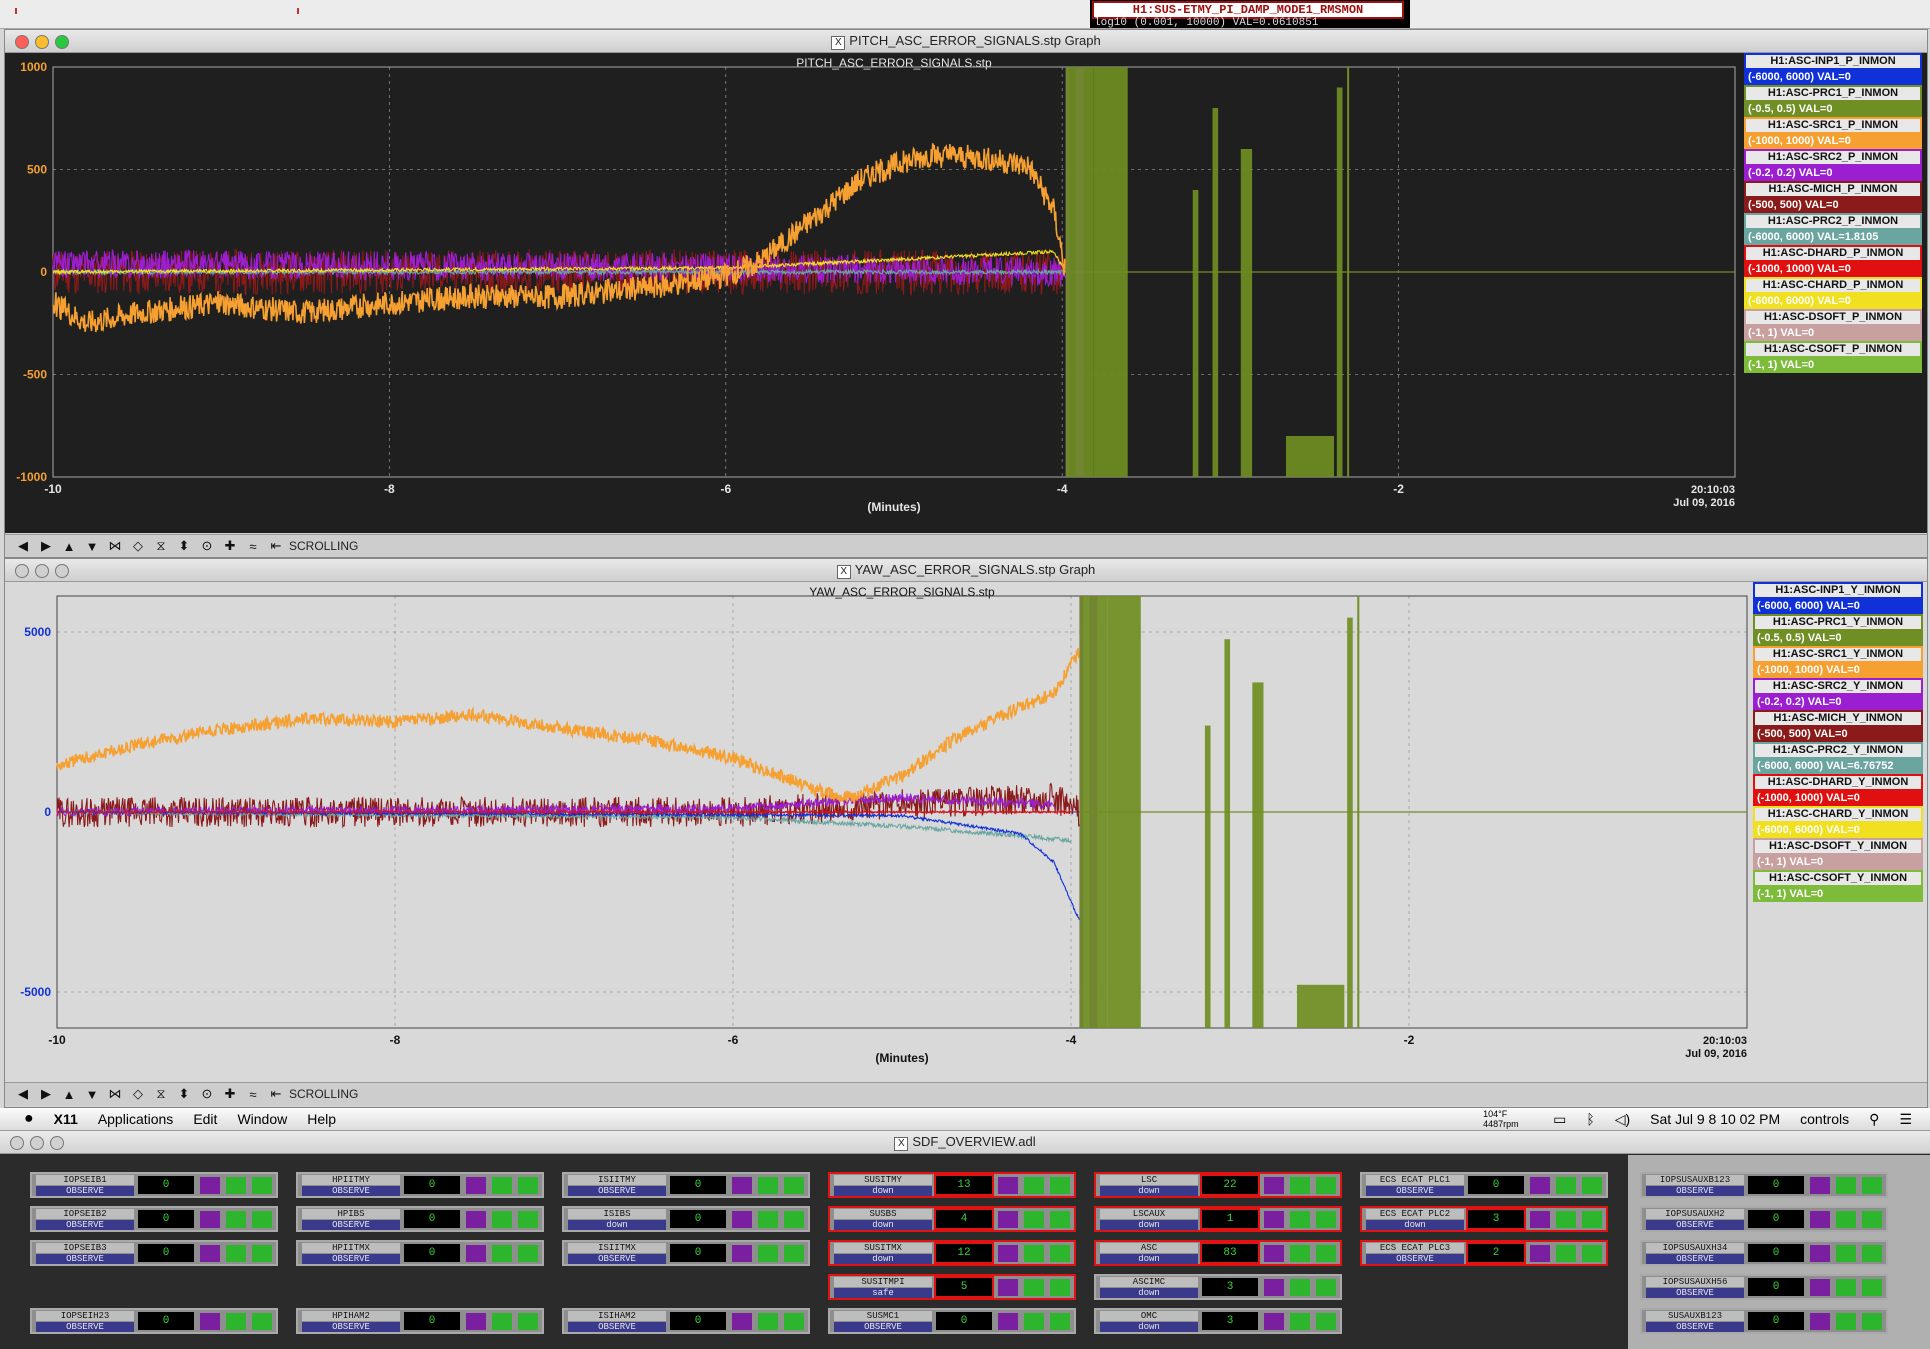 The height and width of the screenshot is (1349, 1930). I want to click on sdf-cell: LSCAUX down 1, so click(1218, 1219).